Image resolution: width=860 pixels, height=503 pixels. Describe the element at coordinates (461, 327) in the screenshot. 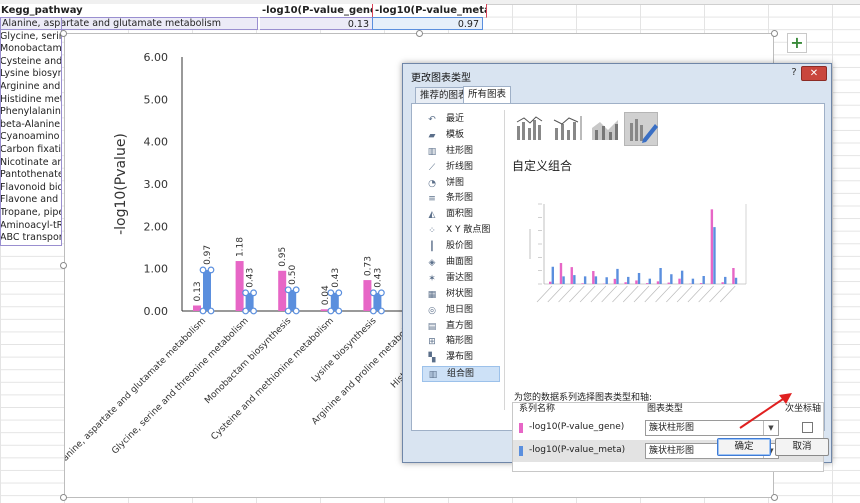

I see `chart-type-item: ▤ 直方图` at that location.